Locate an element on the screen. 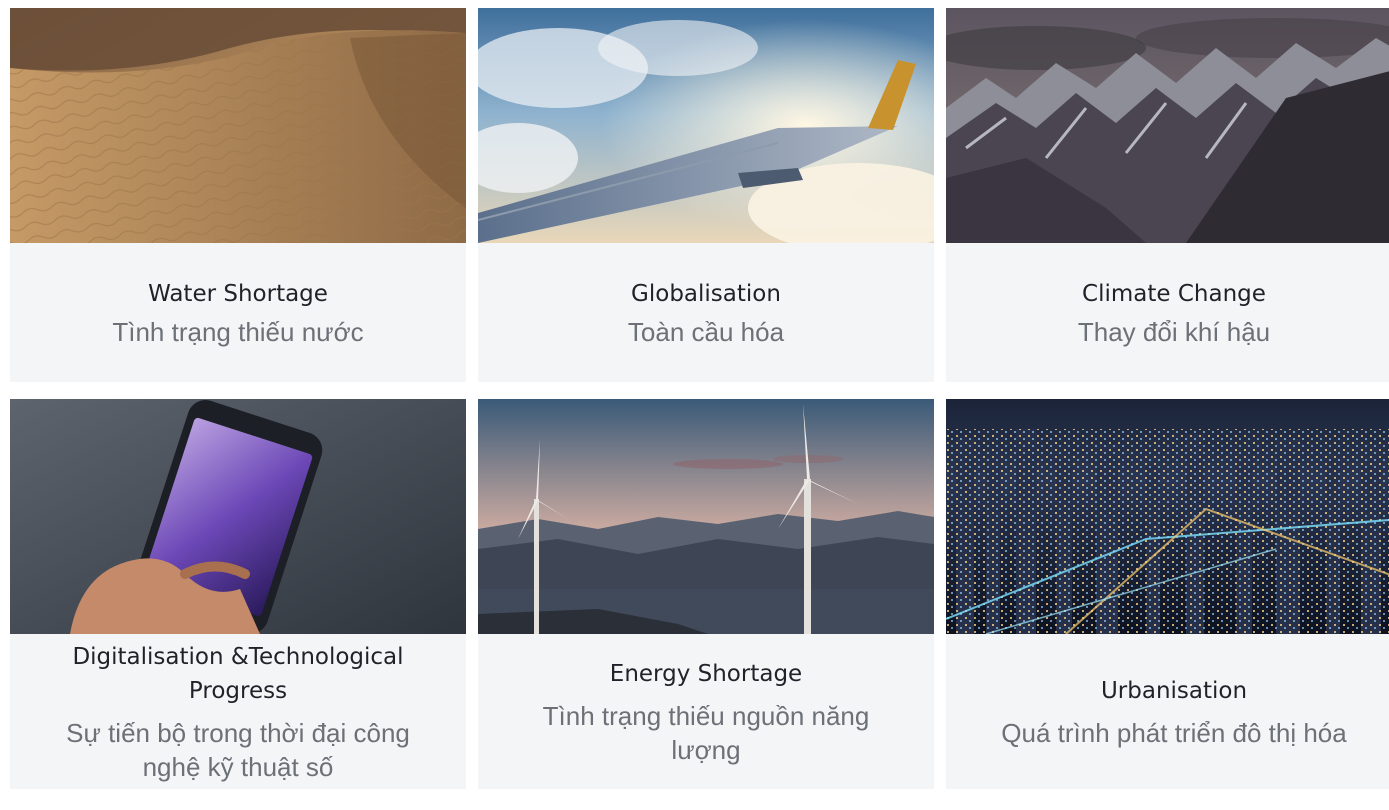 The width and height of the screenshot is (1389, 810). card-text: Water Shortage Tình trạng thiếu nước is located at coordinates (238, 312).